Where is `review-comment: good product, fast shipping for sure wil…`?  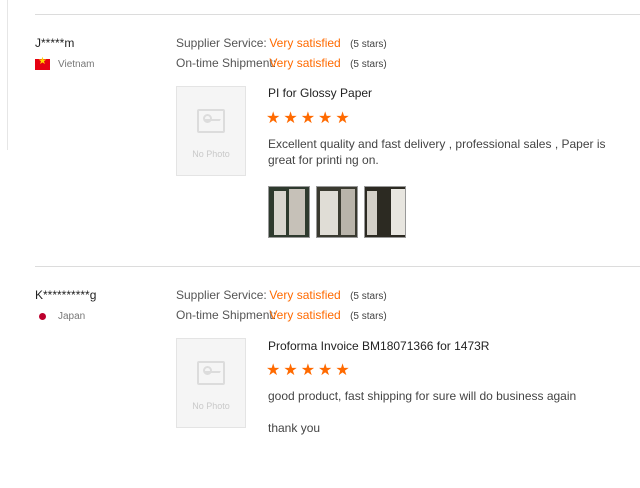
review-comment: good product, fast shipping for sure wil… is located at coordinates (422, 396).